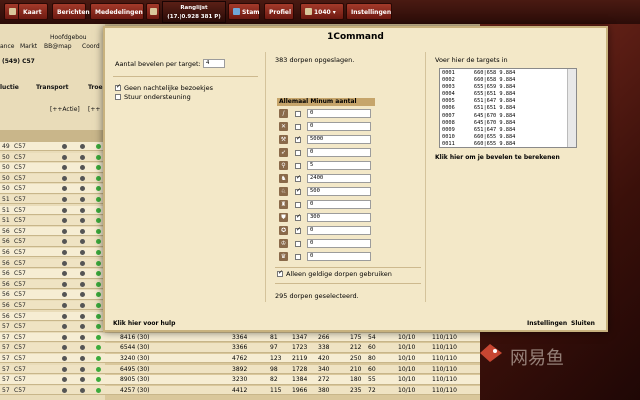 The width and height of the screenshot is (640, 400). What do you see at coordinates (33, 11) in the screenshot?
I see `map-button: Kaart` at bounding box center [33, 11].